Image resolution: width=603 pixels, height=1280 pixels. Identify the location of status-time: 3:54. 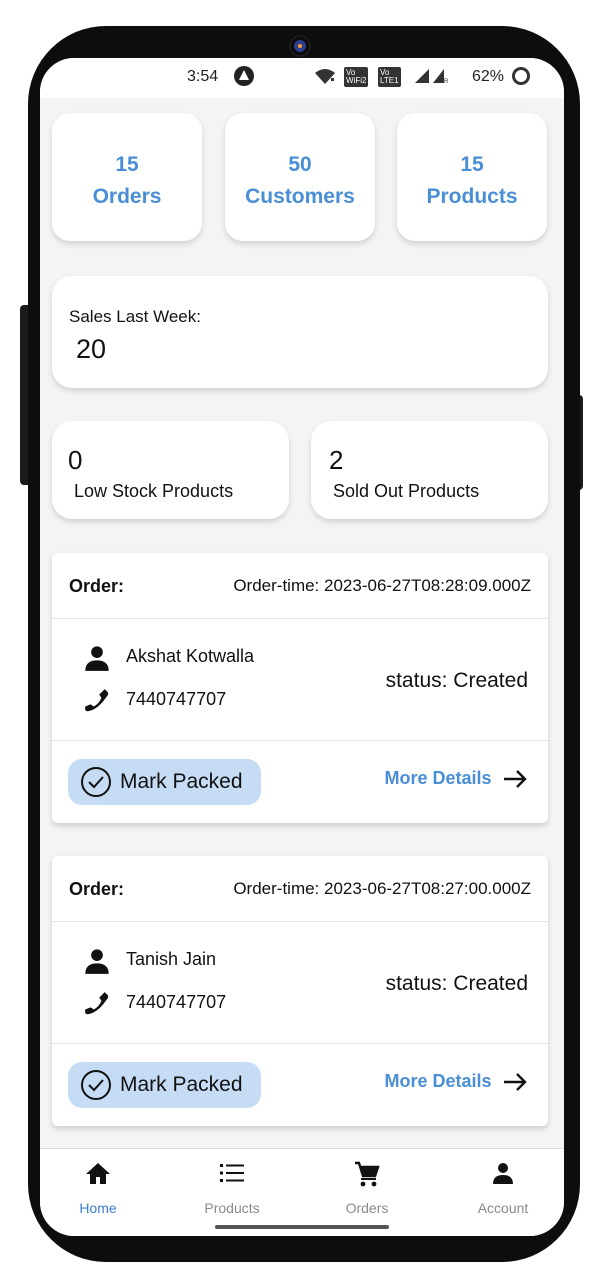
(203, 76).